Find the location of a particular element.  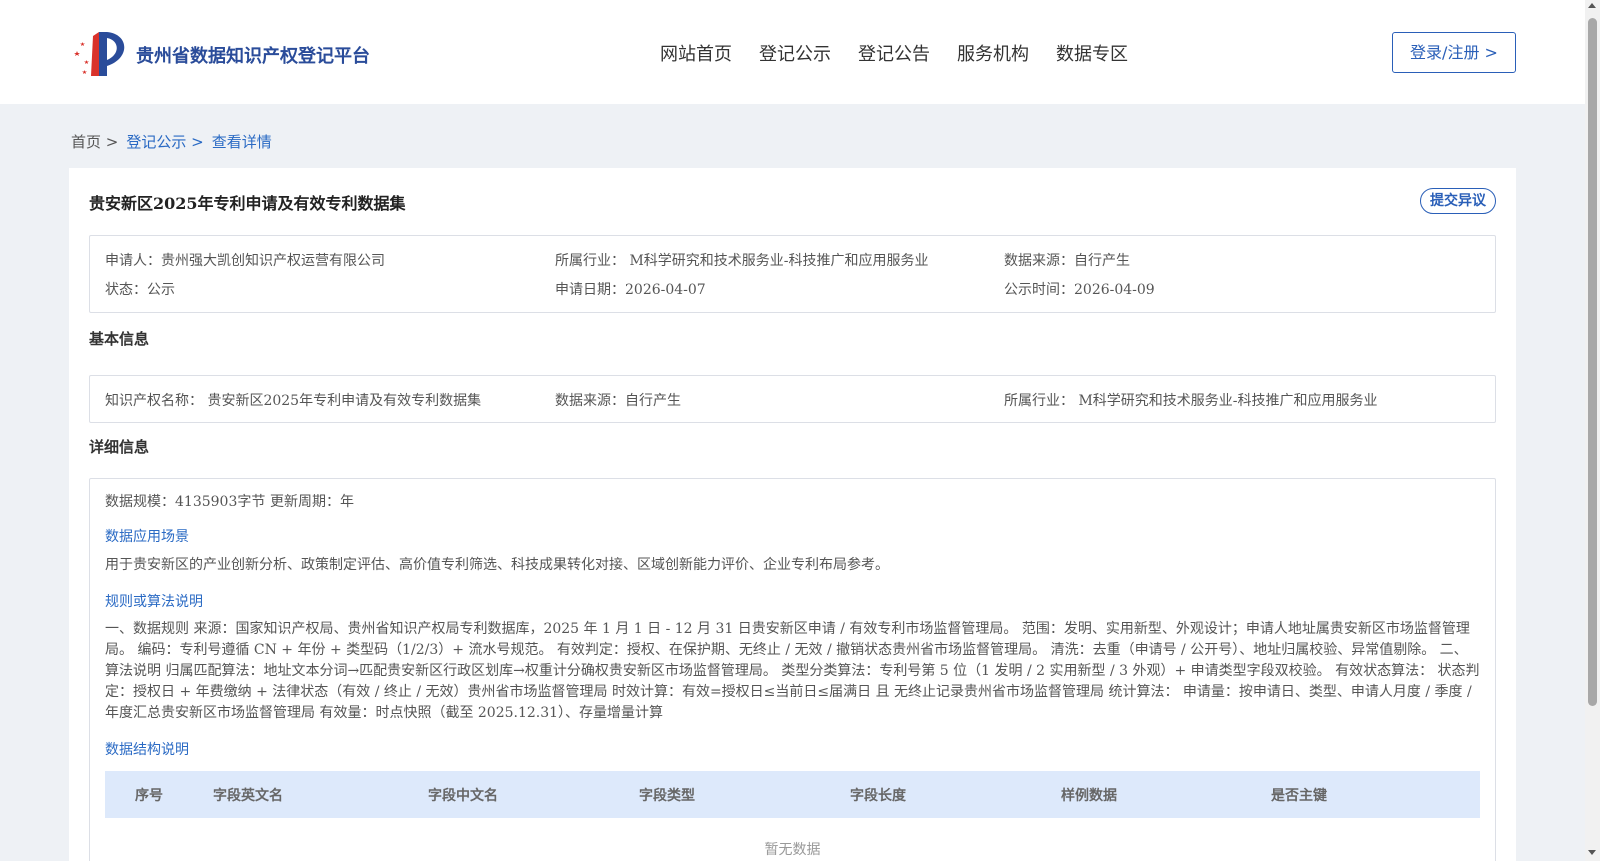

main-nav: 网站首页 登记公示 登记公告 服务机构 数据专区 is located at coordinates (907, 53).